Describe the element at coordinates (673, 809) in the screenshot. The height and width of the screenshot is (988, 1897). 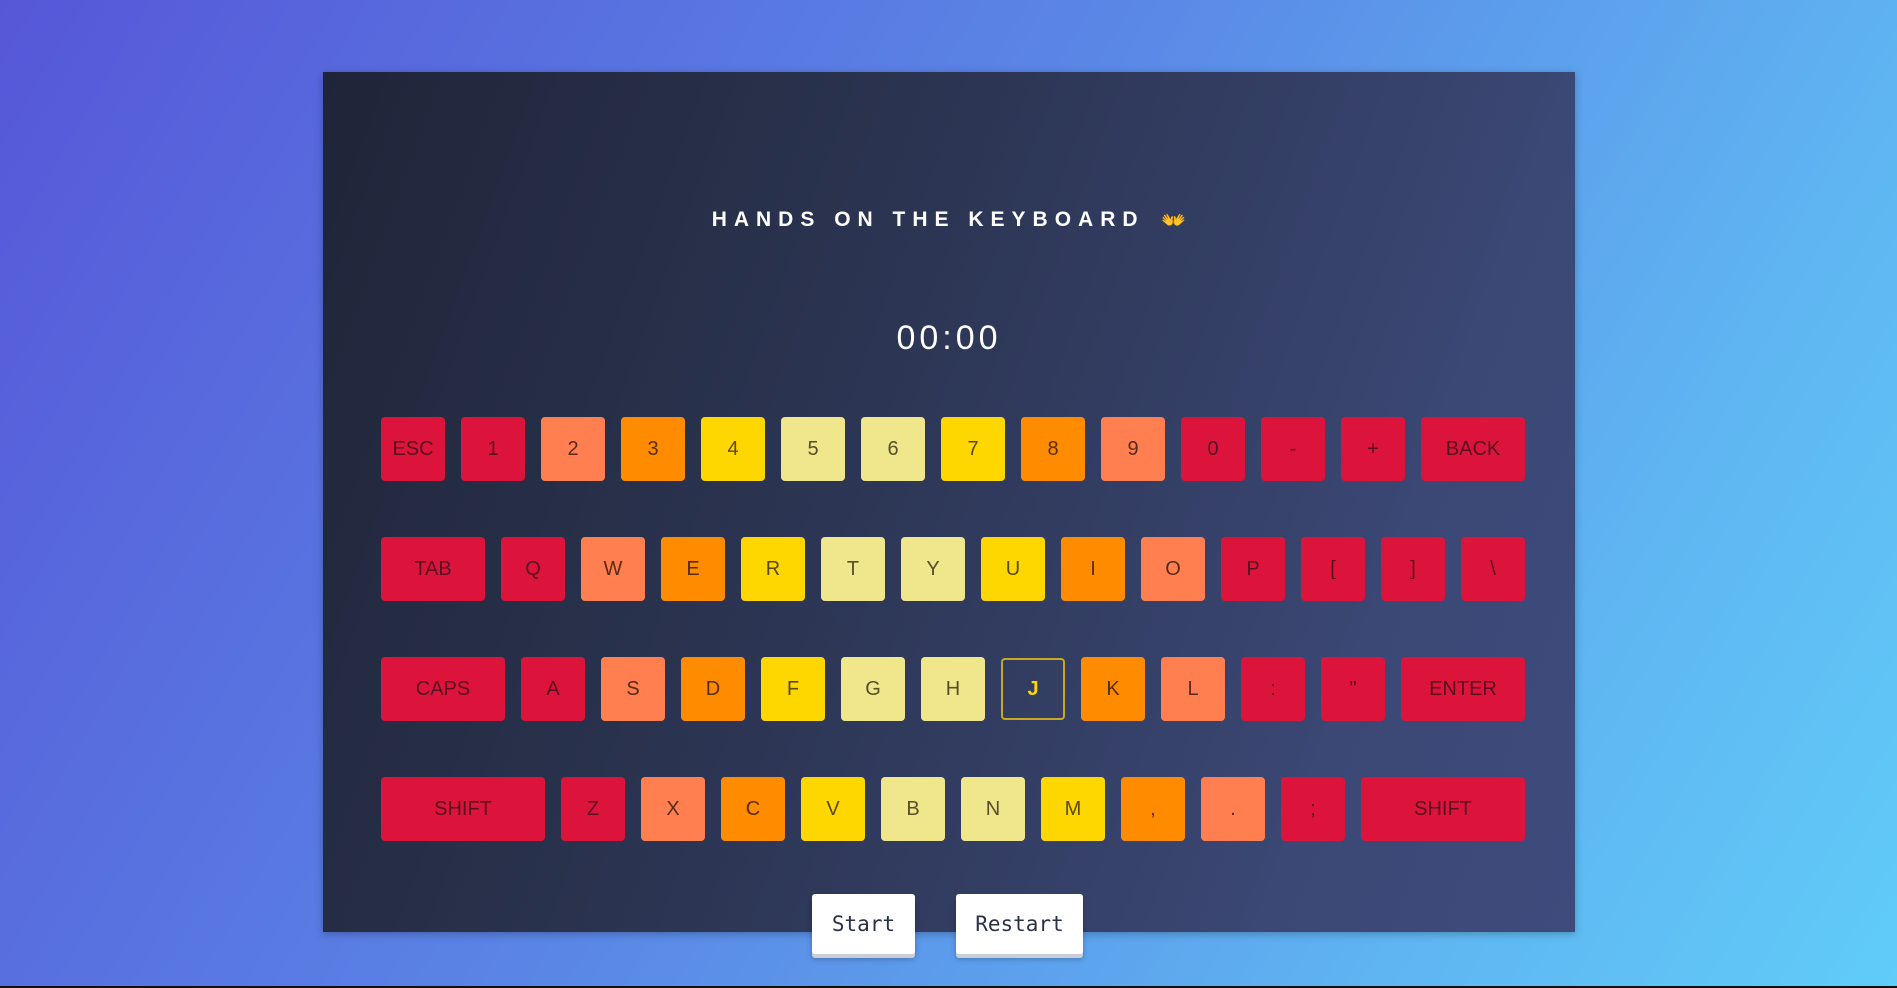
I see `key-x: X` at that location.